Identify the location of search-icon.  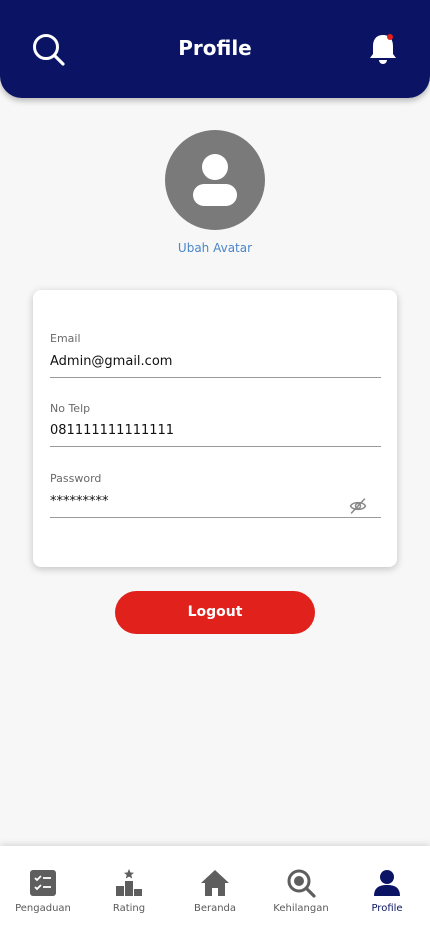
(301, 883).